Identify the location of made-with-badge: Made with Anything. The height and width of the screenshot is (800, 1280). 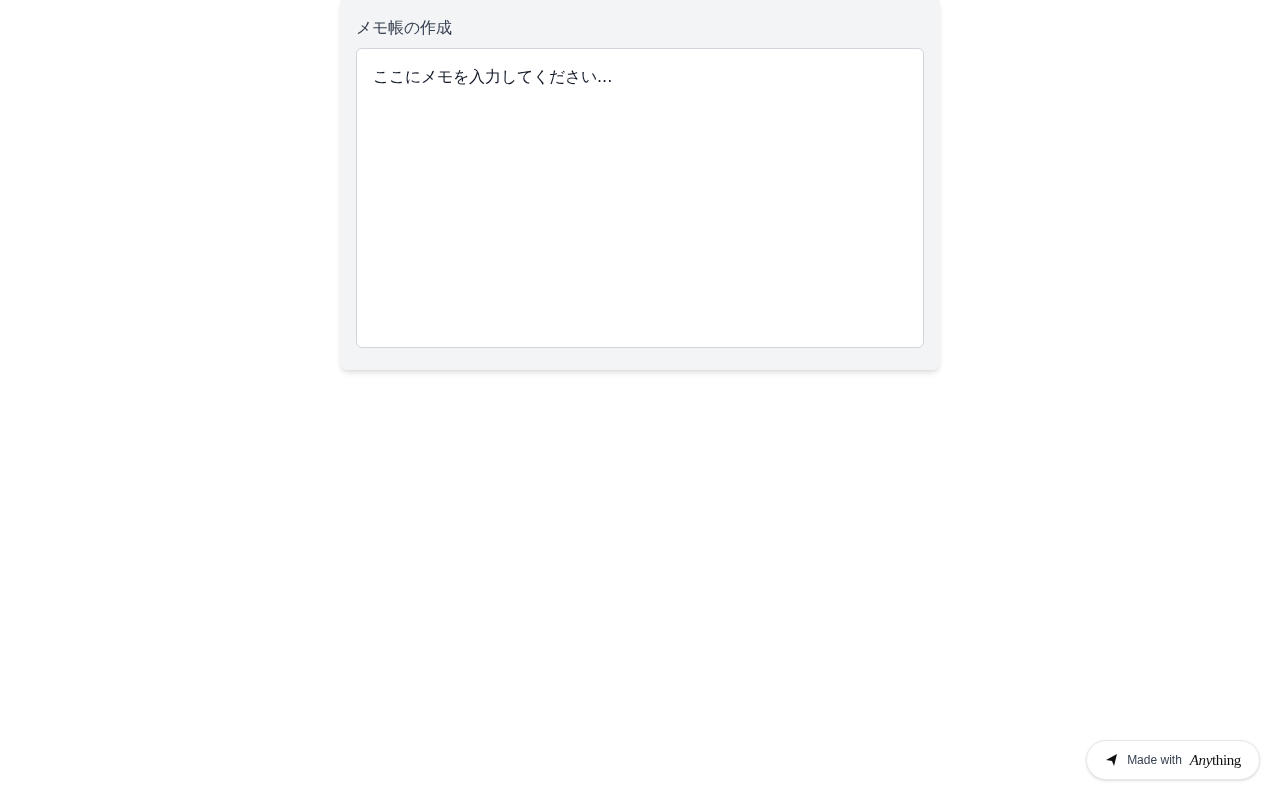
(1173, 760).